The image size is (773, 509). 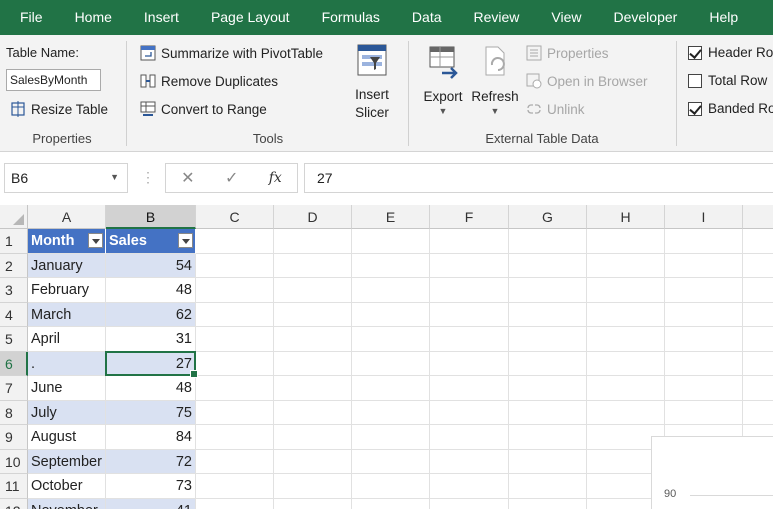 What do you see at coordinates (14, 314) in the screenshot?
I see `row-header: 4` at bounding box center [14, 314].